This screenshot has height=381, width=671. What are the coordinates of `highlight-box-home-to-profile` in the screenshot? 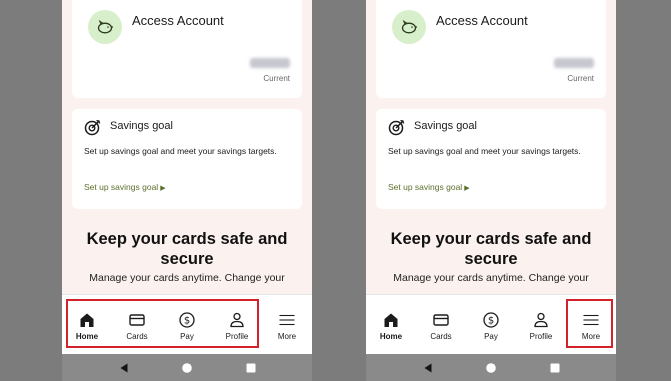 It's located at (162, 323).